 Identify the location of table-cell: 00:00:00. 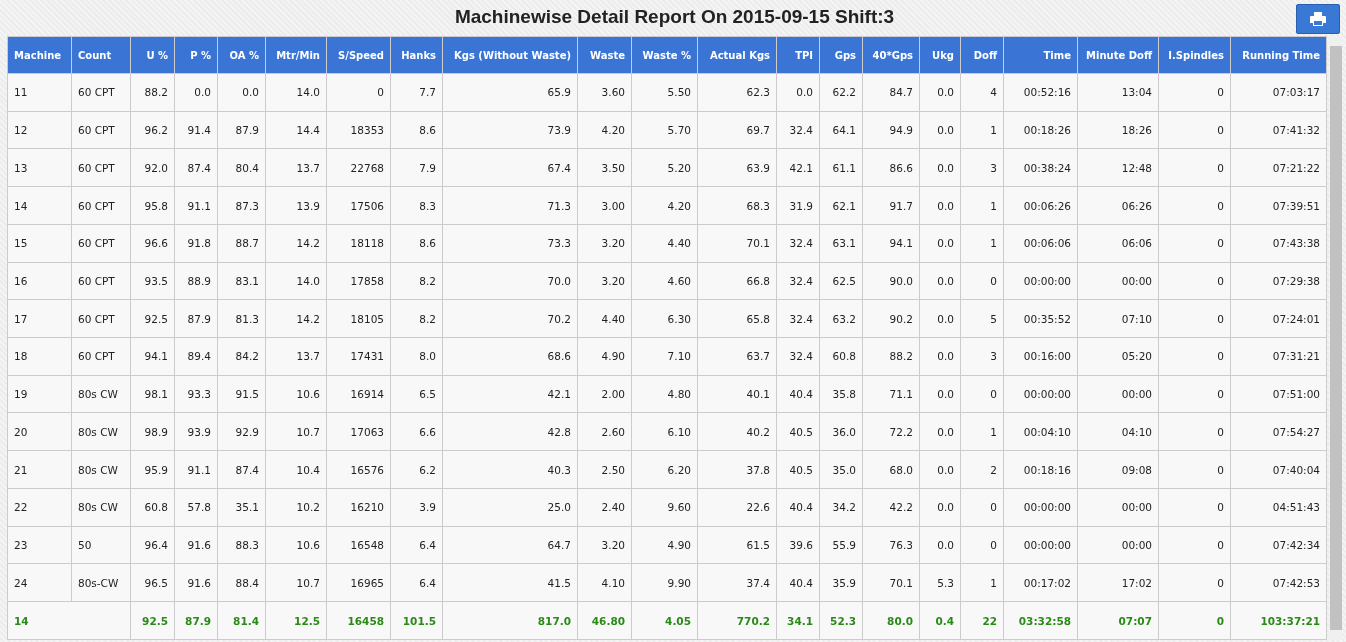
(1040, 281).